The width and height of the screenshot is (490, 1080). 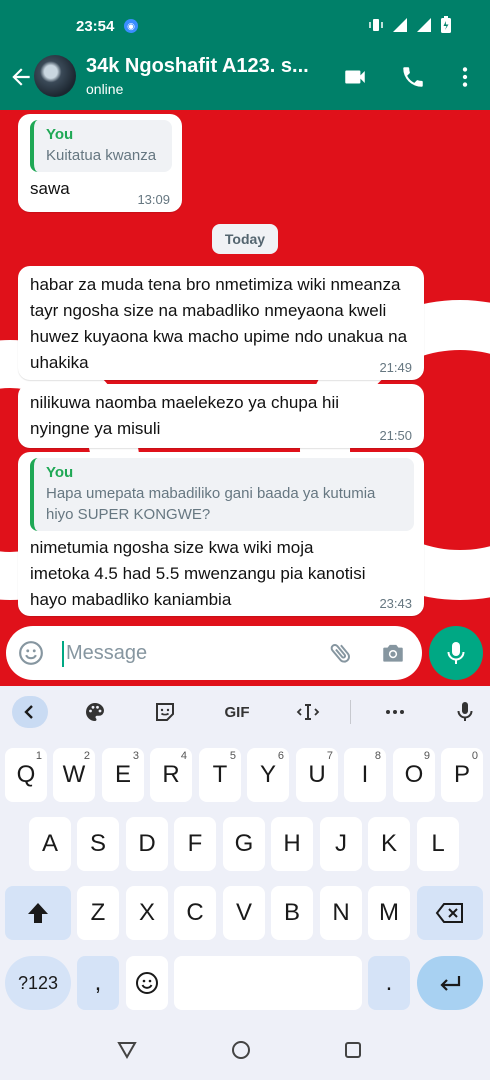 What do you see at coordinates (376, 25) in the screenshot?
I see `vibrate-icon` at bounding box center [376, 25].